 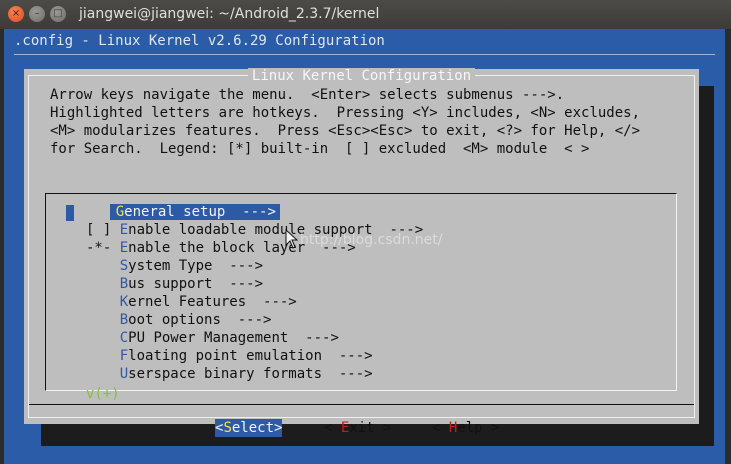 What do you see at coordinates (465, 428) in the screenshot?
I see `help-button: < Help >` at bounding box center [465, 428].